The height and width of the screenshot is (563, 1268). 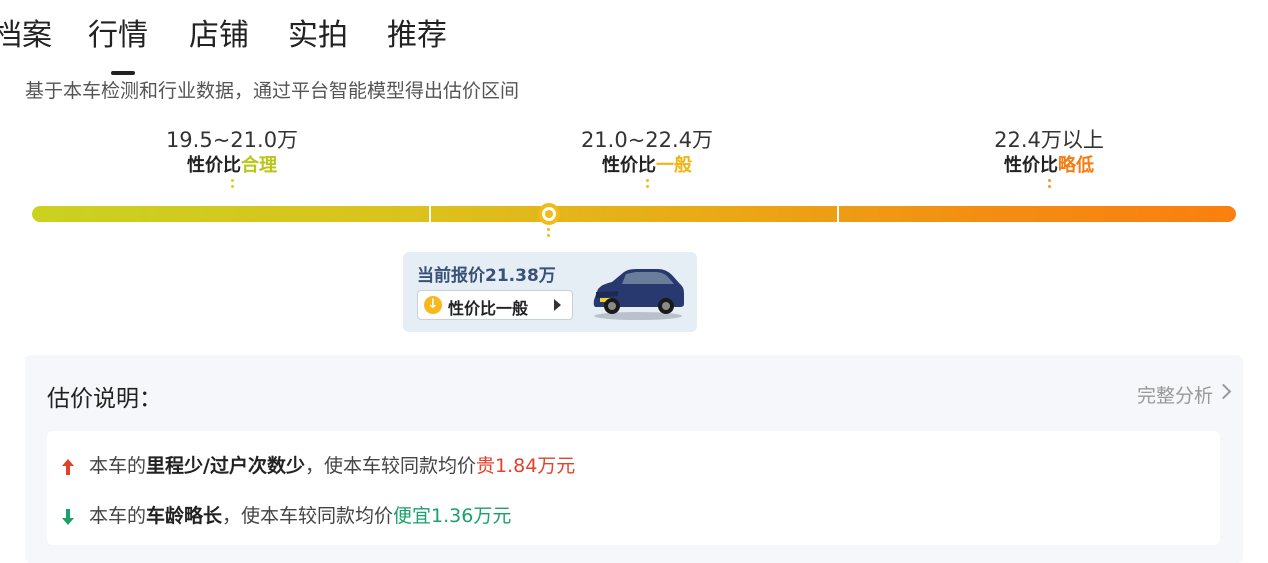 What do you see at coordinates (104, 399) in the screenshot?
I see `explanation-title: 估价说明：` at bounding box center [104, 399].